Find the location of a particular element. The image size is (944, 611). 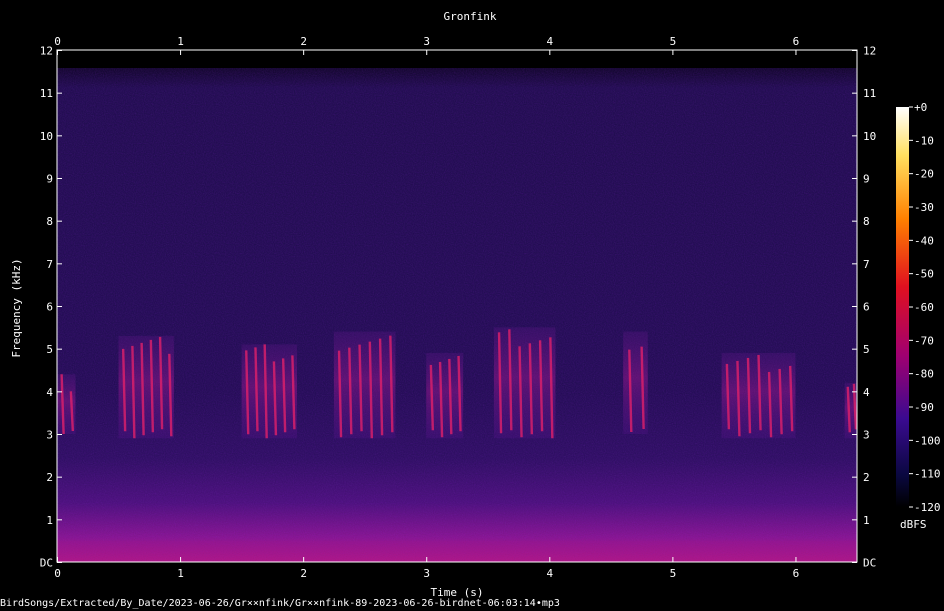

y-tick-label-right: 7 is located at coordinates (866, 264).